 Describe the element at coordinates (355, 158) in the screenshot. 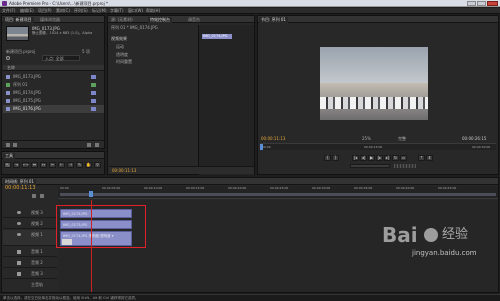

I see `go-to-in-icon: |◂` at that location.